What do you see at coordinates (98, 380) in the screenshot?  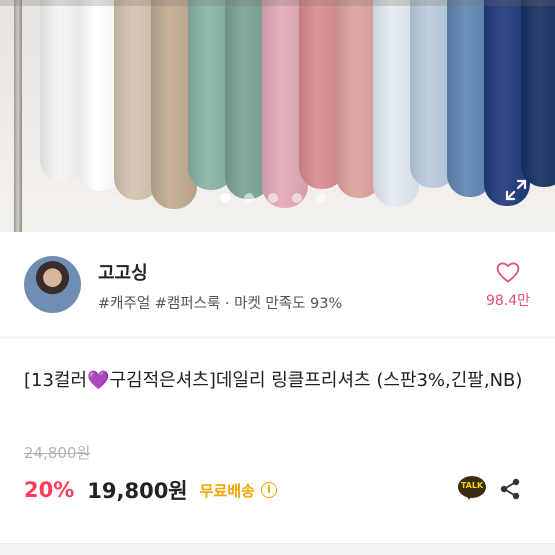 I see `purple-heart-emoji: 💜` at bounding box center [98, 380].